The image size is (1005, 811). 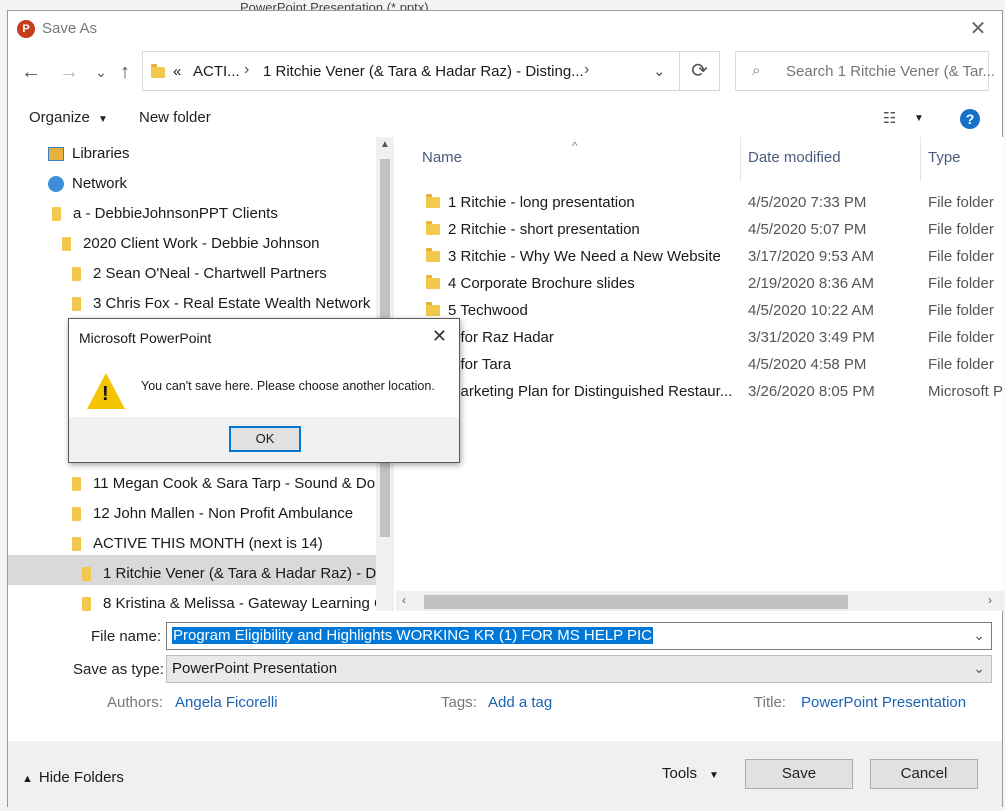 I want to click on breadcrumb-overflow: «, so click(x=177, y=71).